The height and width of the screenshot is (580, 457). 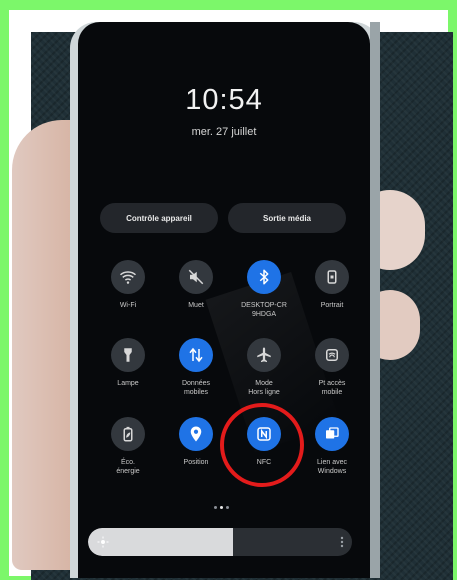 I want to click on mobile-data-icon, so click(x=196, y=355).